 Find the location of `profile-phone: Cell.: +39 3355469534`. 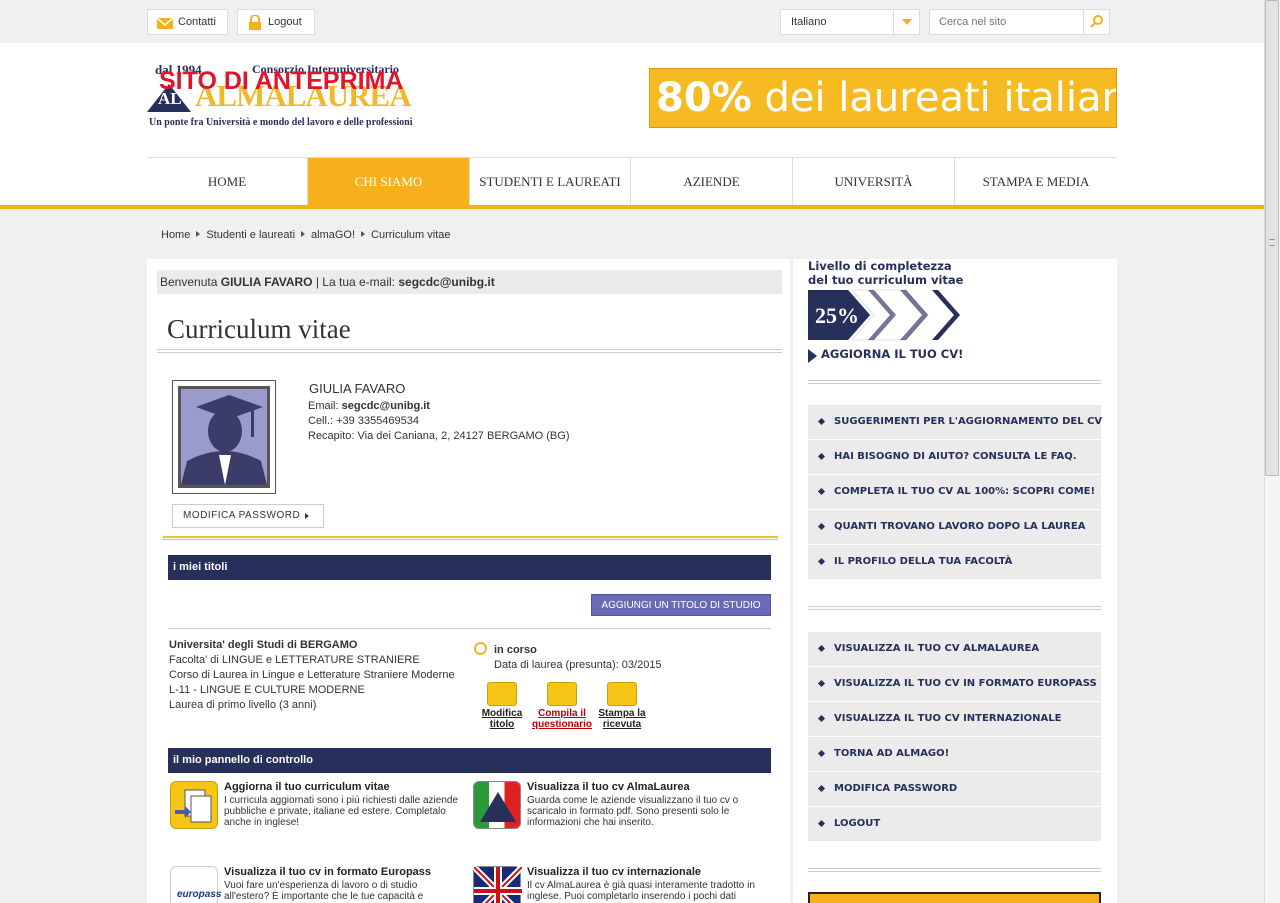

profile-phone: Cell.: +39 3355469534 is located at coordinates (364, 421).